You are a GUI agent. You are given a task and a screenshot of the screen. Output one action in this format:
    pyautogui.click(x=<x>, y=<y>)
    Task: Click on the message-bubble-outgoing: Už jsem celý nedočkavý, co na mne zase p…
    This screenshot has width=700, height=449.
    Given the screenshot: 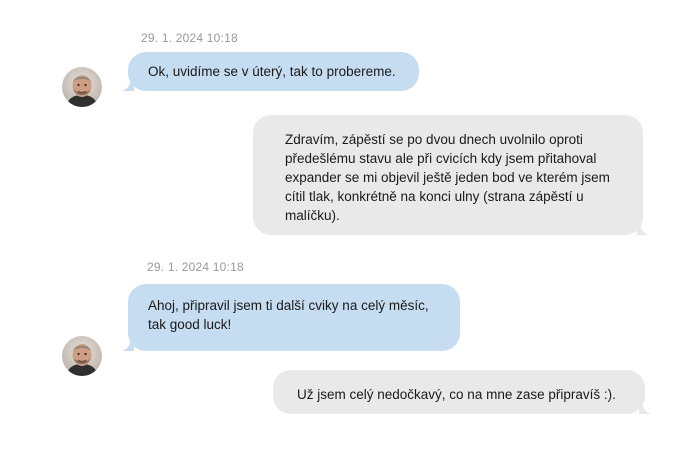 What is the action you would take?
    pyautogui.click(x=462, y=392)
    